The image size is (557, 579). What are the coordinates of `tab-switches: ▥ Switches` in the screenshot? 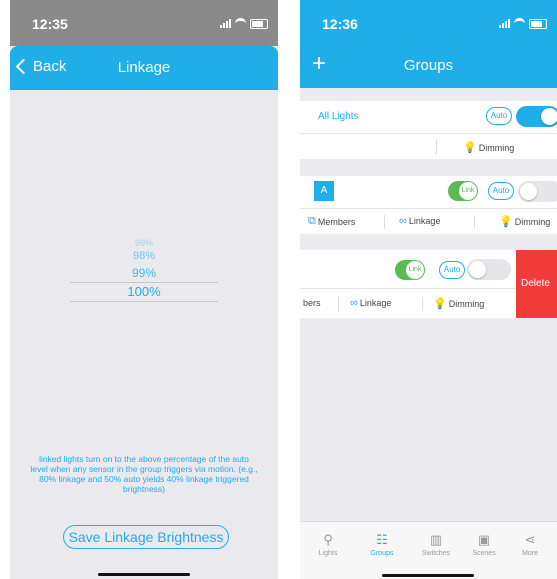 It's located at (436, 544).